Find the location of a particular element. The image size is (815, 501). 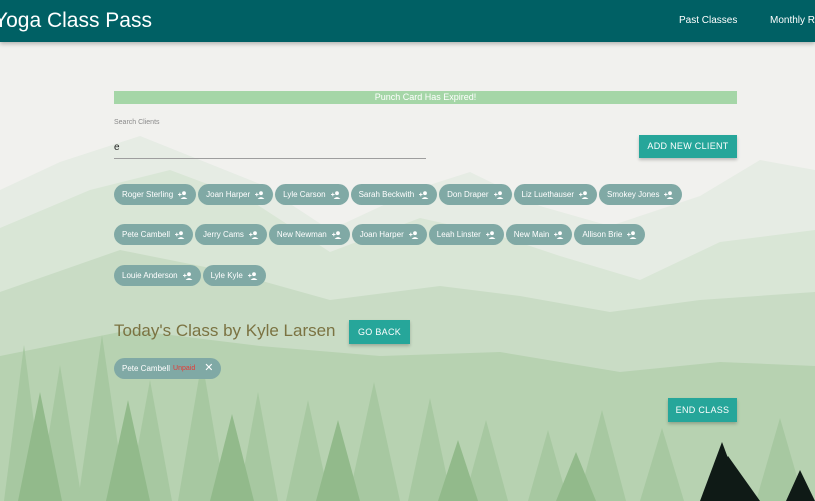

client-chip: Louie Anderson is located at coordinates (157, 275).